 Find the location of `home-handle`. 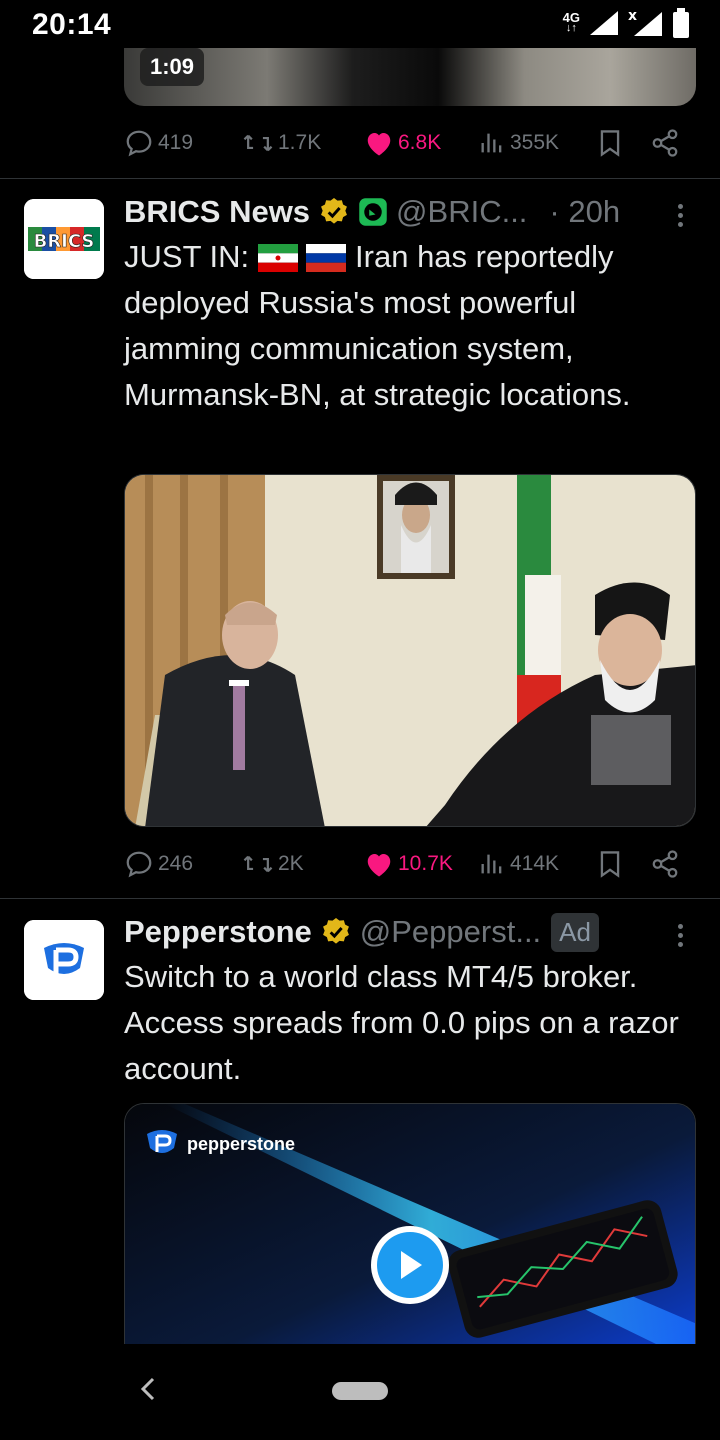

home-handle is located at coordinates (360, 1391).